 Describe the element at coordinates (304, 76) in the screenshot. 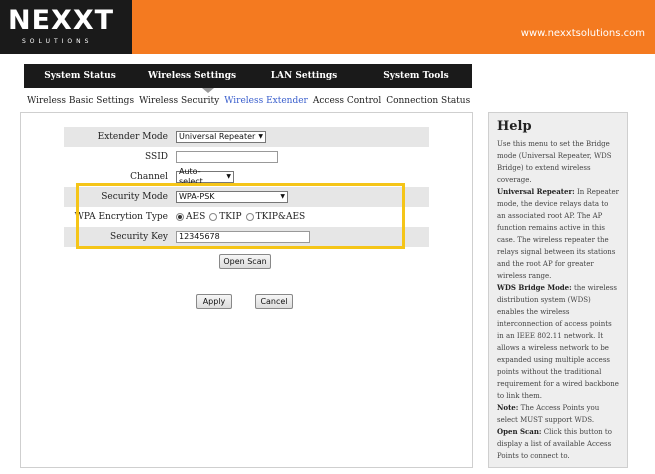

I see `nav-lan-settings: LAN Settings` at that location.